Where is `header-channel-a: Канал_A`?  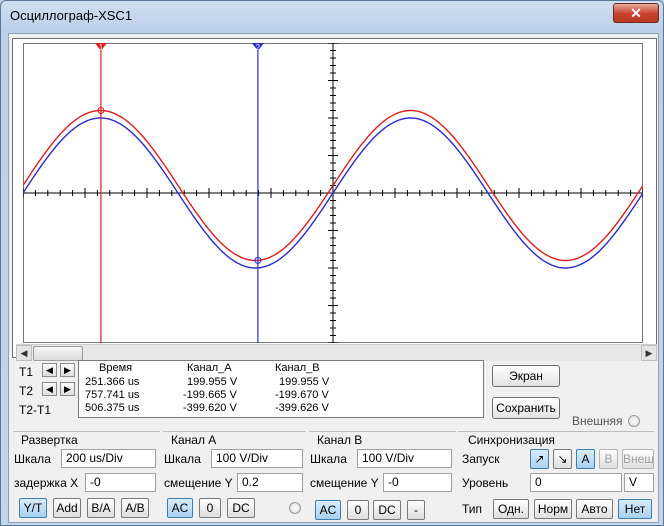 header-channel-a: Канал_A is located at coordinates (209, 368).